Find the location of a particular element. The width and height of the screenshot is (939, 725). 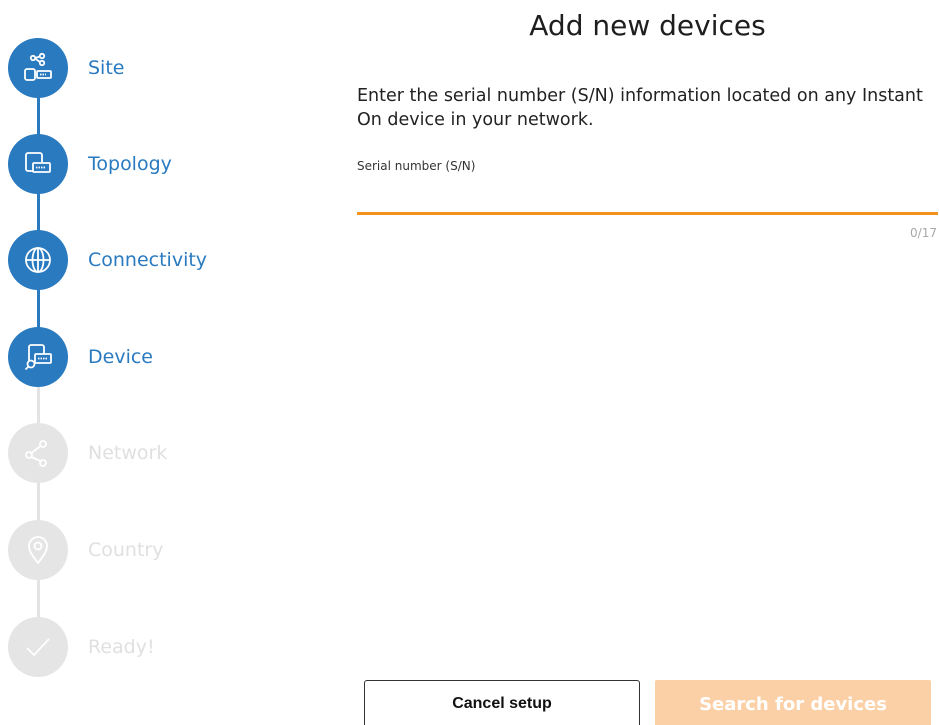

stepper-remaining-line is located at coordinates (38, 508).